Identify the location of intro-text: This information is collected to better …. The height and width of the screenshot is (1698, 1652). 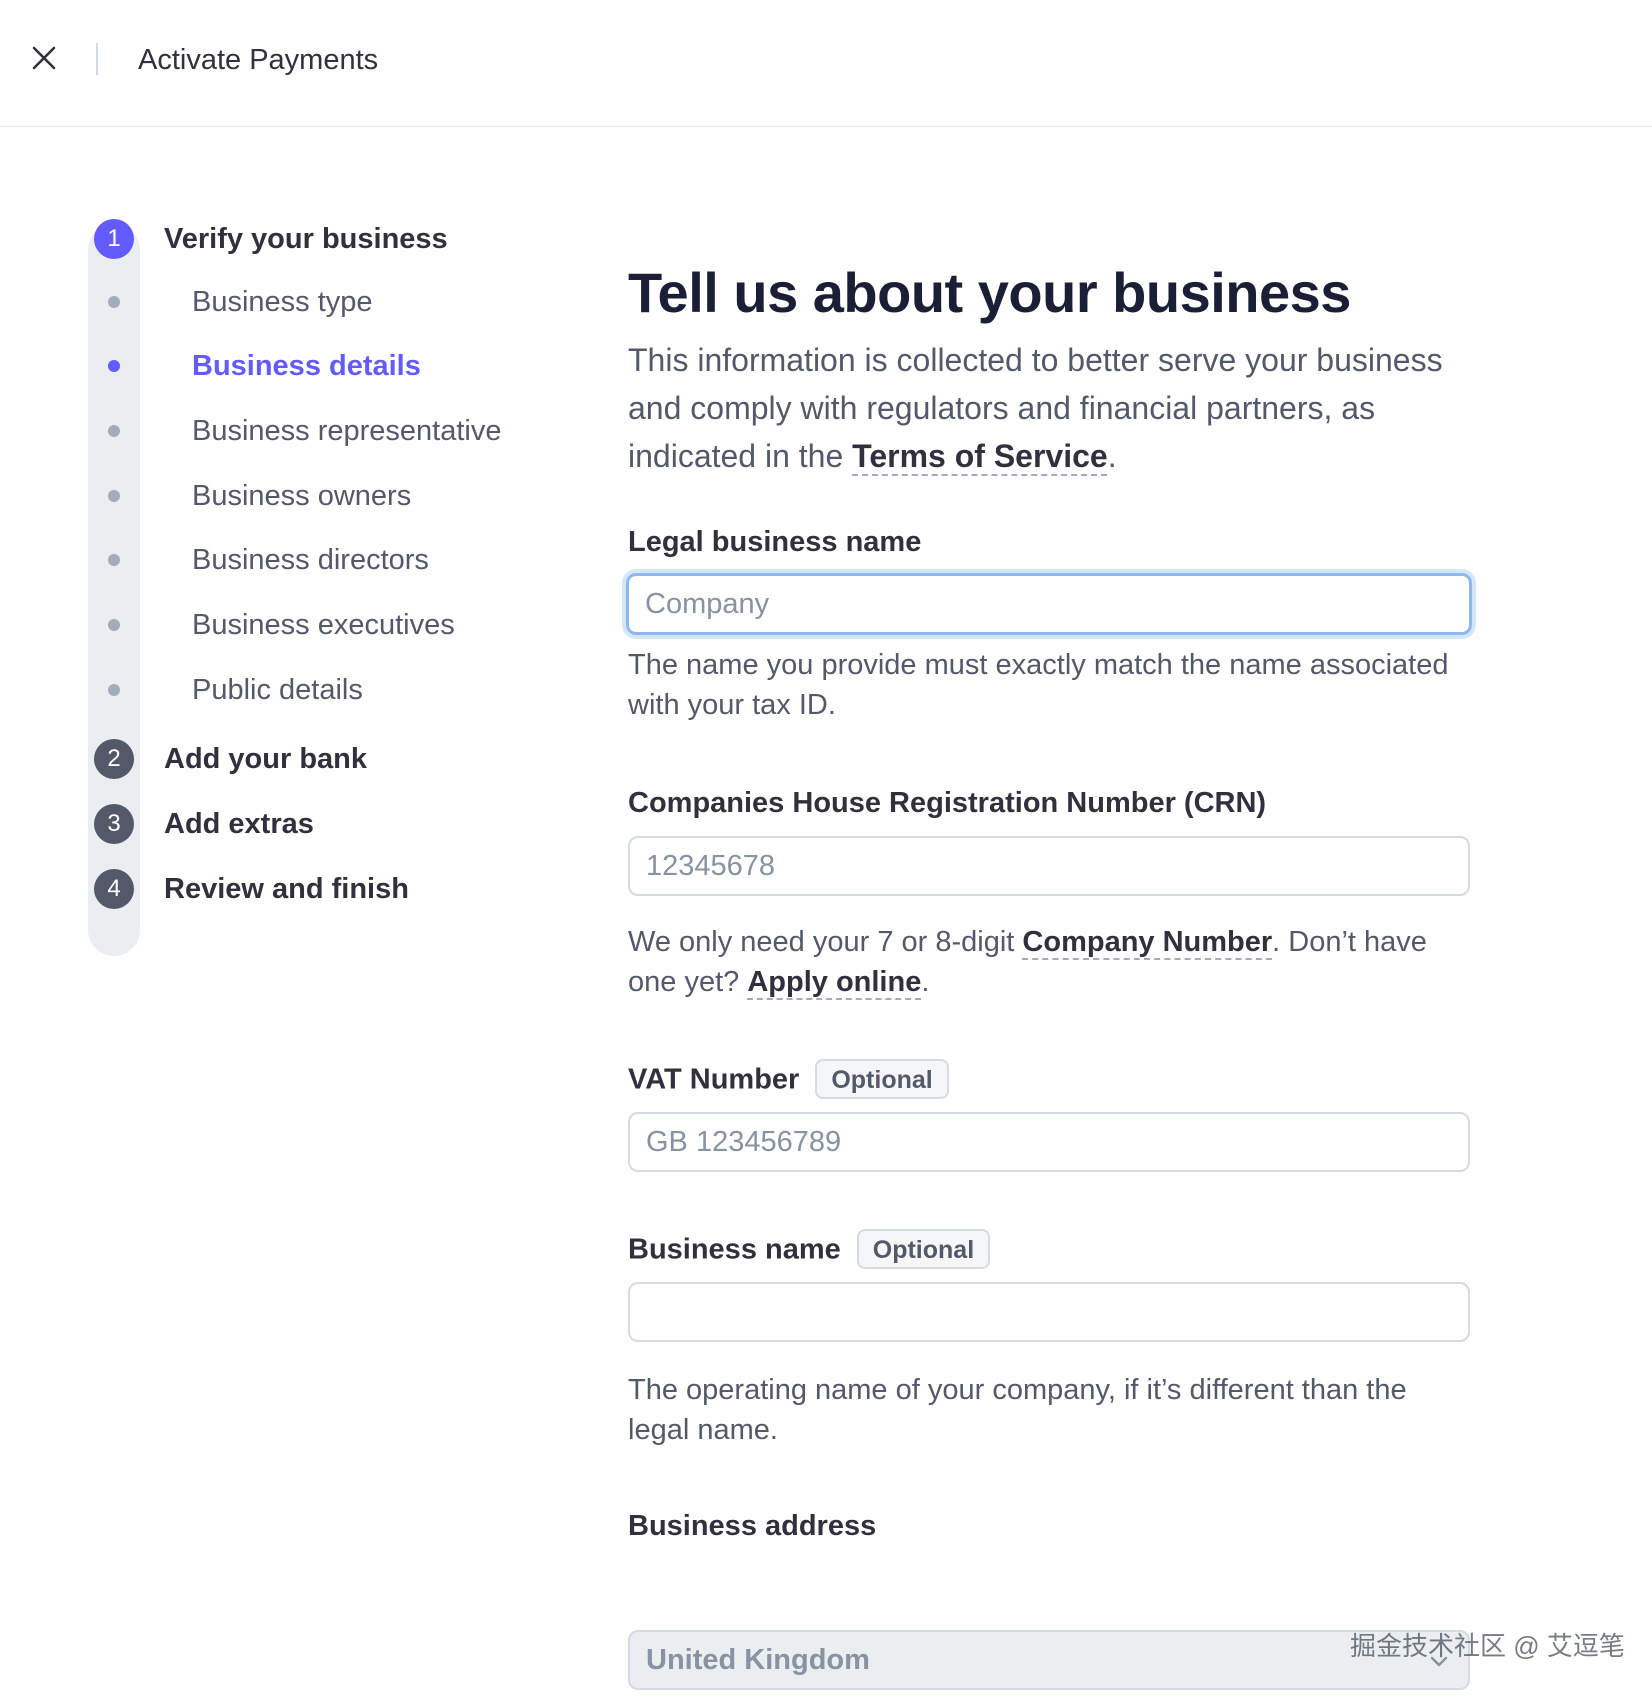
(1053, 408).